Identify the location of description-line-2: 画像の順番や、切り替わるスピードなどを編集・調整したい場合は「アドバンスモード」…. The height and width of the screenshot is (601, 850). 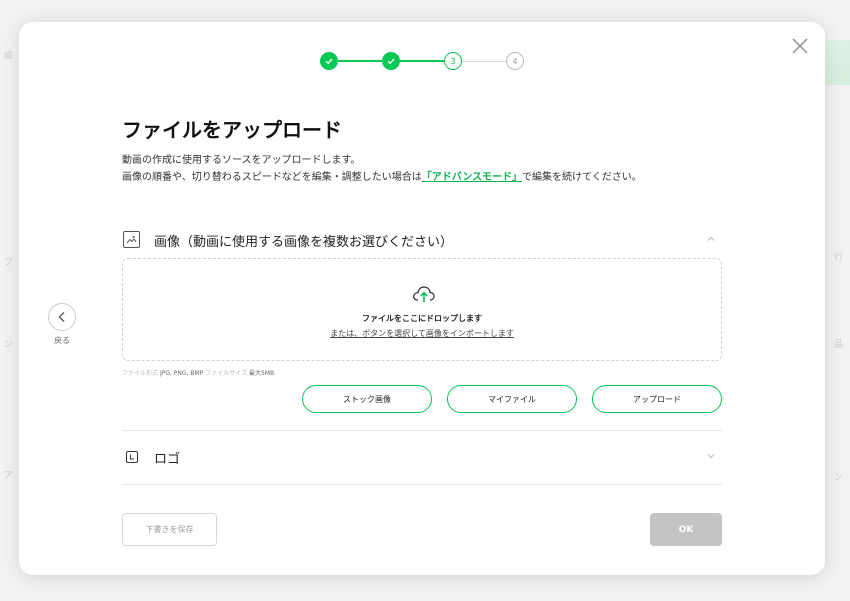
(382, 175).